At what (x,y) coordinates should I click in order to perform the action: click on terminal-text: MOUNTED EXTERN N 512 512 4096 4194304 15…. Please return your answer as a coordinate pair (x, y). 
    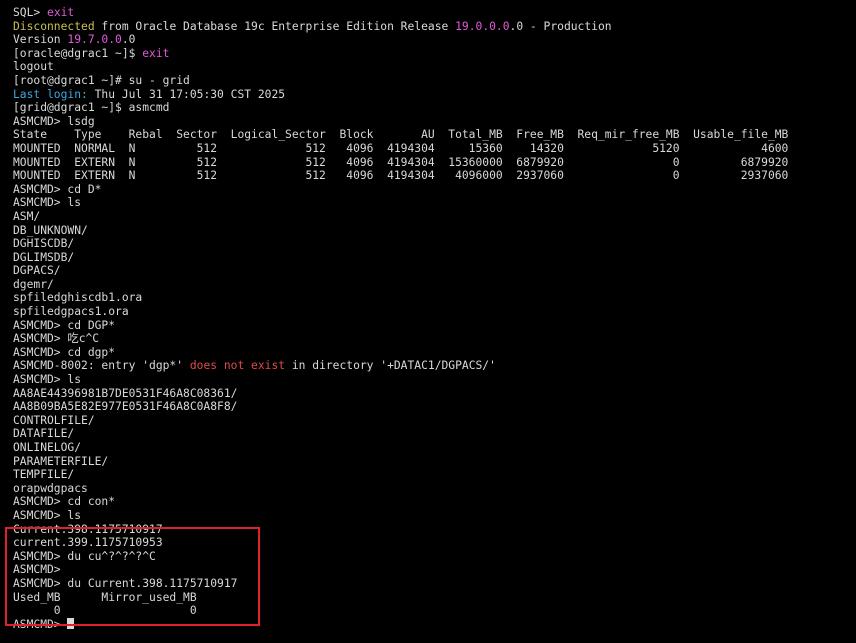
    Looking at the image, I should click on (401, 162).